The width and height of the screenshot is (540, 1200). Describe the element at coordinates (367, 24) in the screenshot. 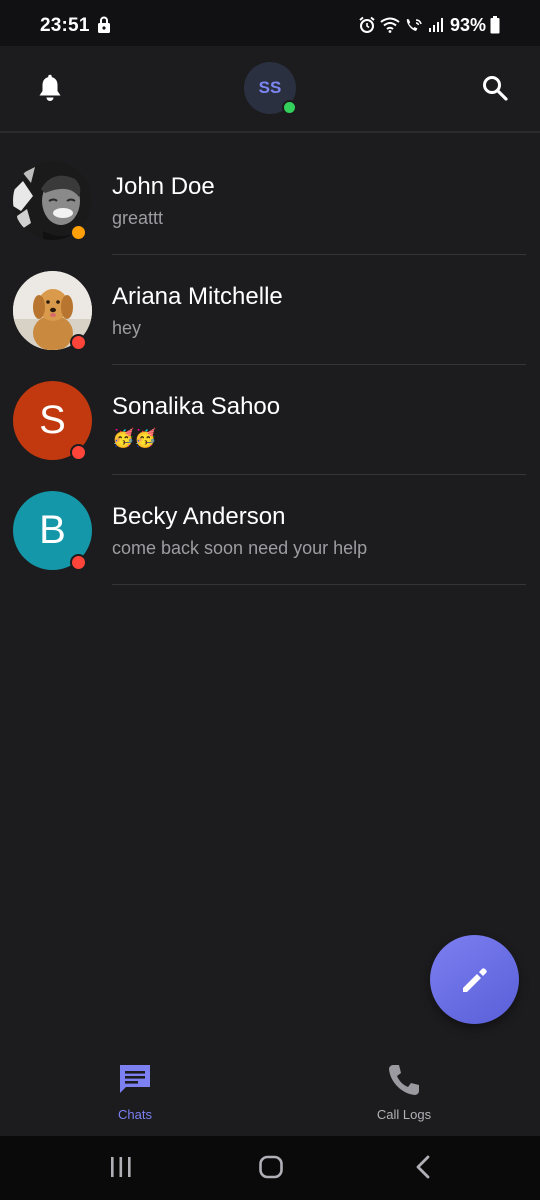

I see `alarm-icon` at that location.